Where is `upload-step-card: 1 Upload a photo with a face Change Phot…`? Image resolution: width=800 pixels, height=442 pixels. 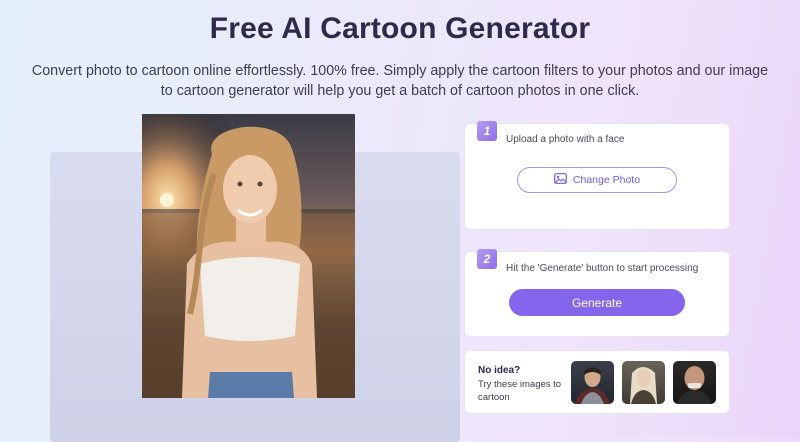 upload-step-card: 1 Upload a photo with a face Change Phot… is located at coordinates (597, 175).